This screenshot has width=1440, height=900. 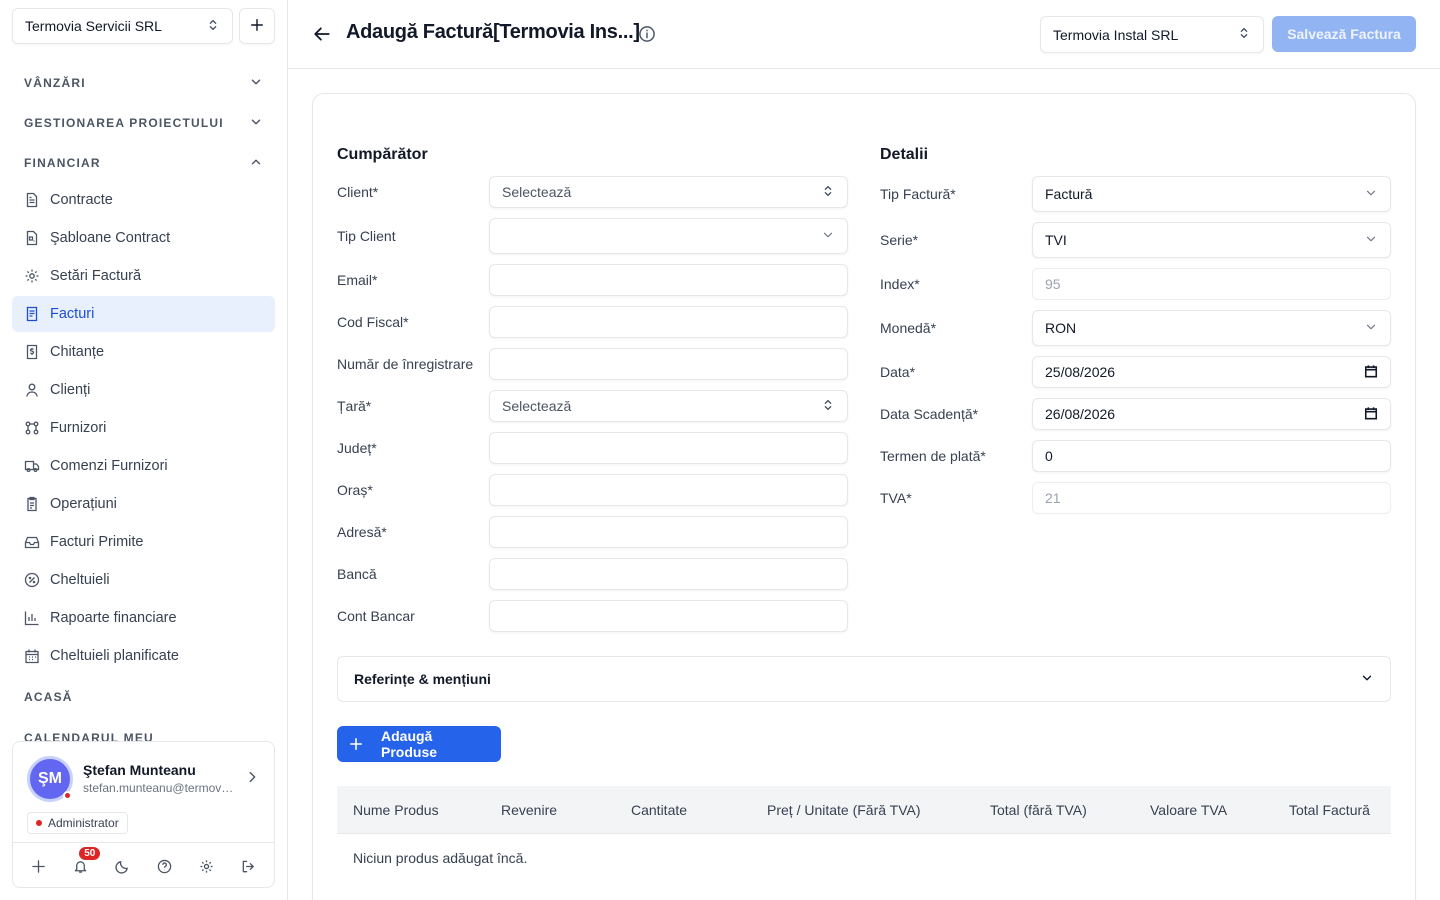 I want to click on add-products-button: Adaugă Produse, so click(x=419, y=744).